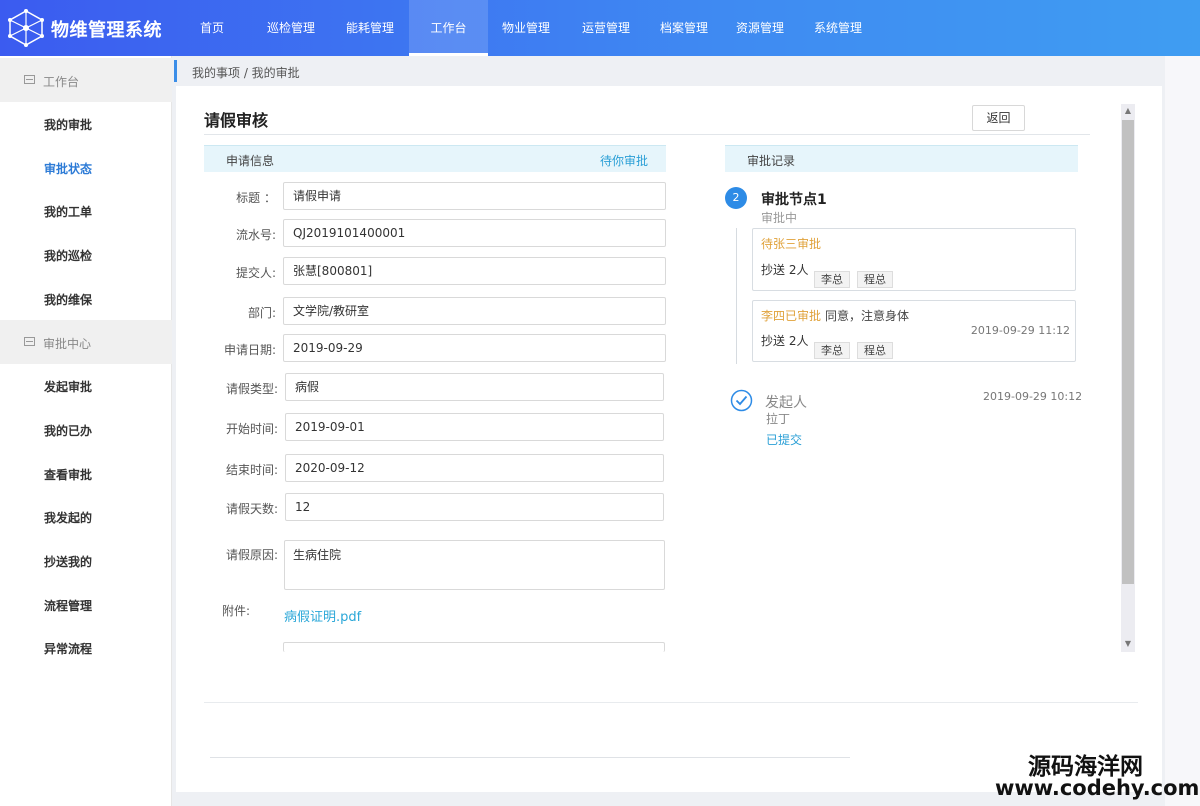 Image resolution: width=1200 pixels, height=806 pixels. I want to click on title-label: 标题 ：, so click(256, 198).